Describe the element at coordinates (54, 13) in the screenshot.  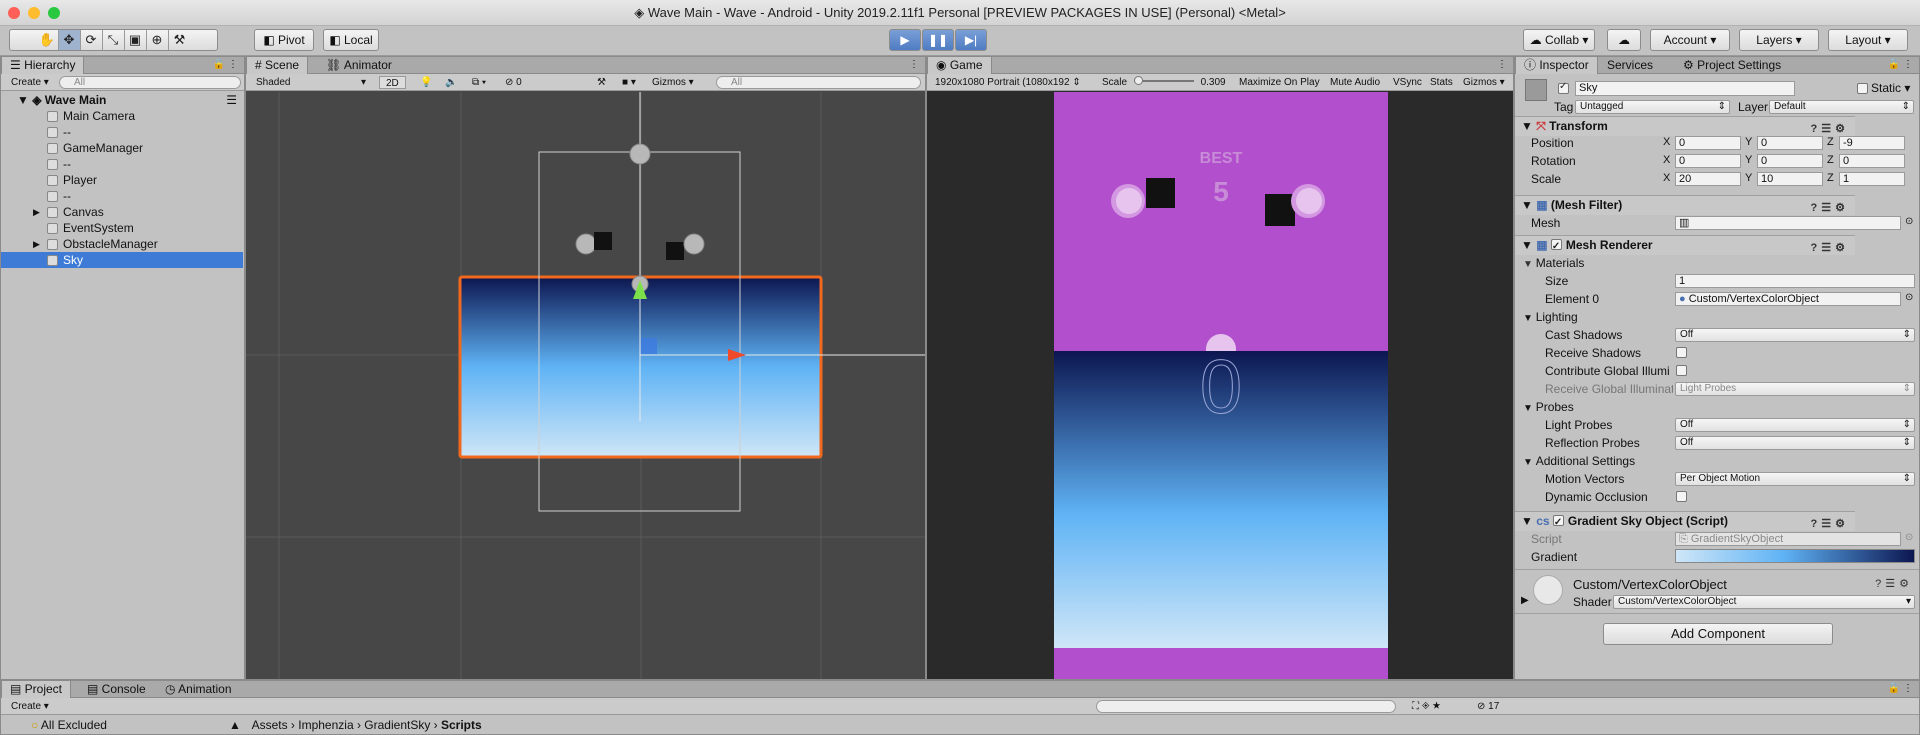
I see `zoom-window-icon` at that location.